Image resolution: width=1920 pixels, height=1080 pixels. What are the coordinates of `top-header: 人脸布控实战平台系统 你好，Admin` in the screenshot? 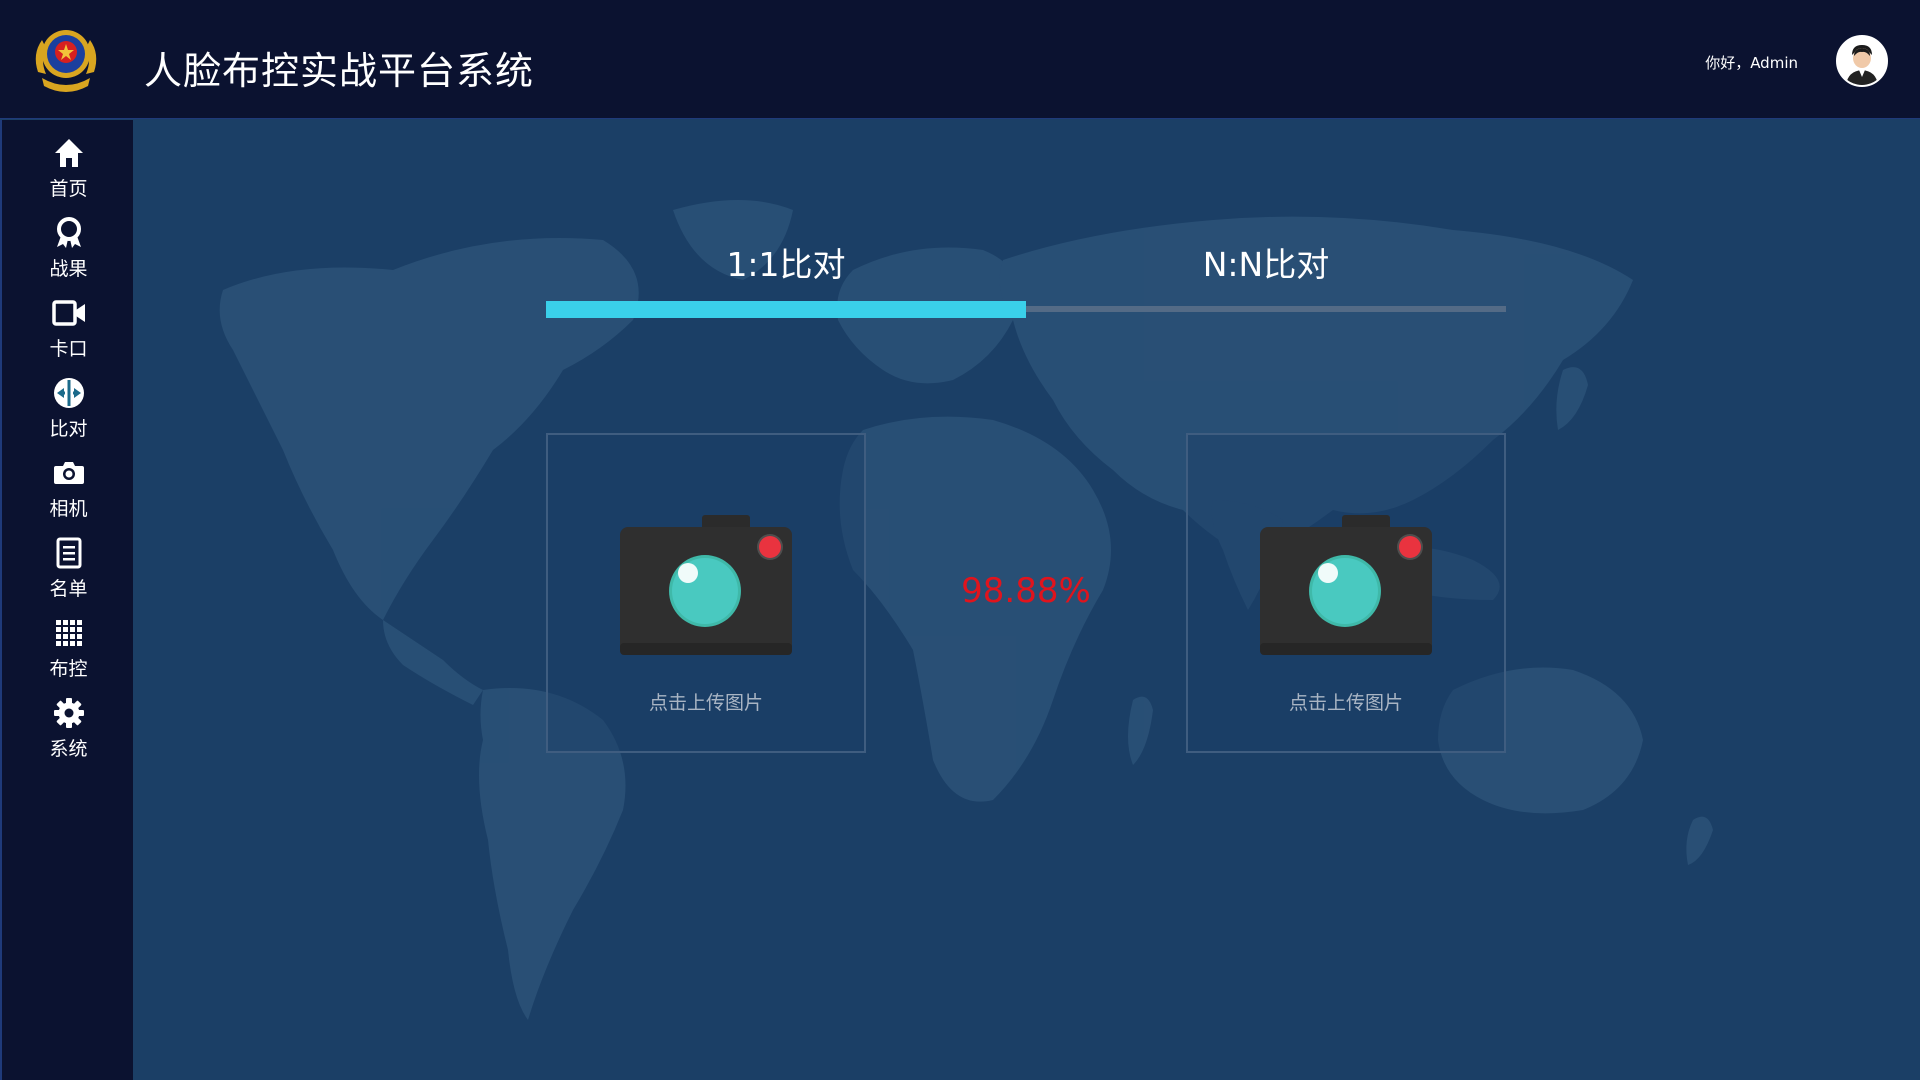 It's located at (960, 59).